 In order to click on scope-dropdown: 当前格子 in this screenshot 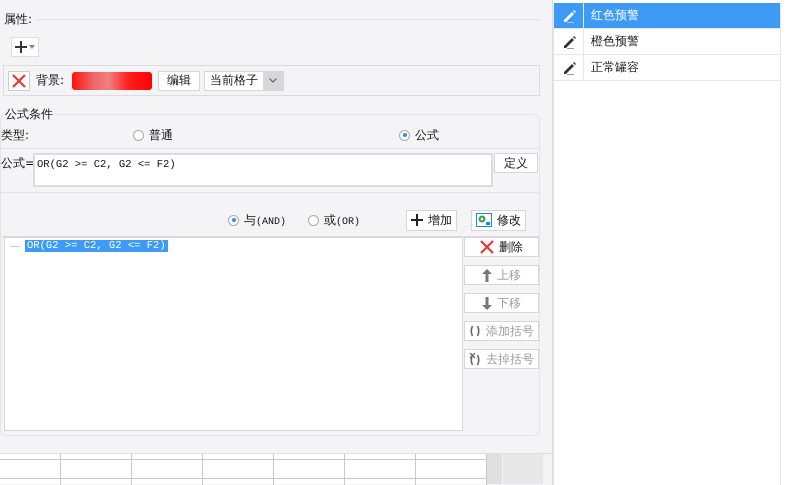, I will do `click(244, 80)`.